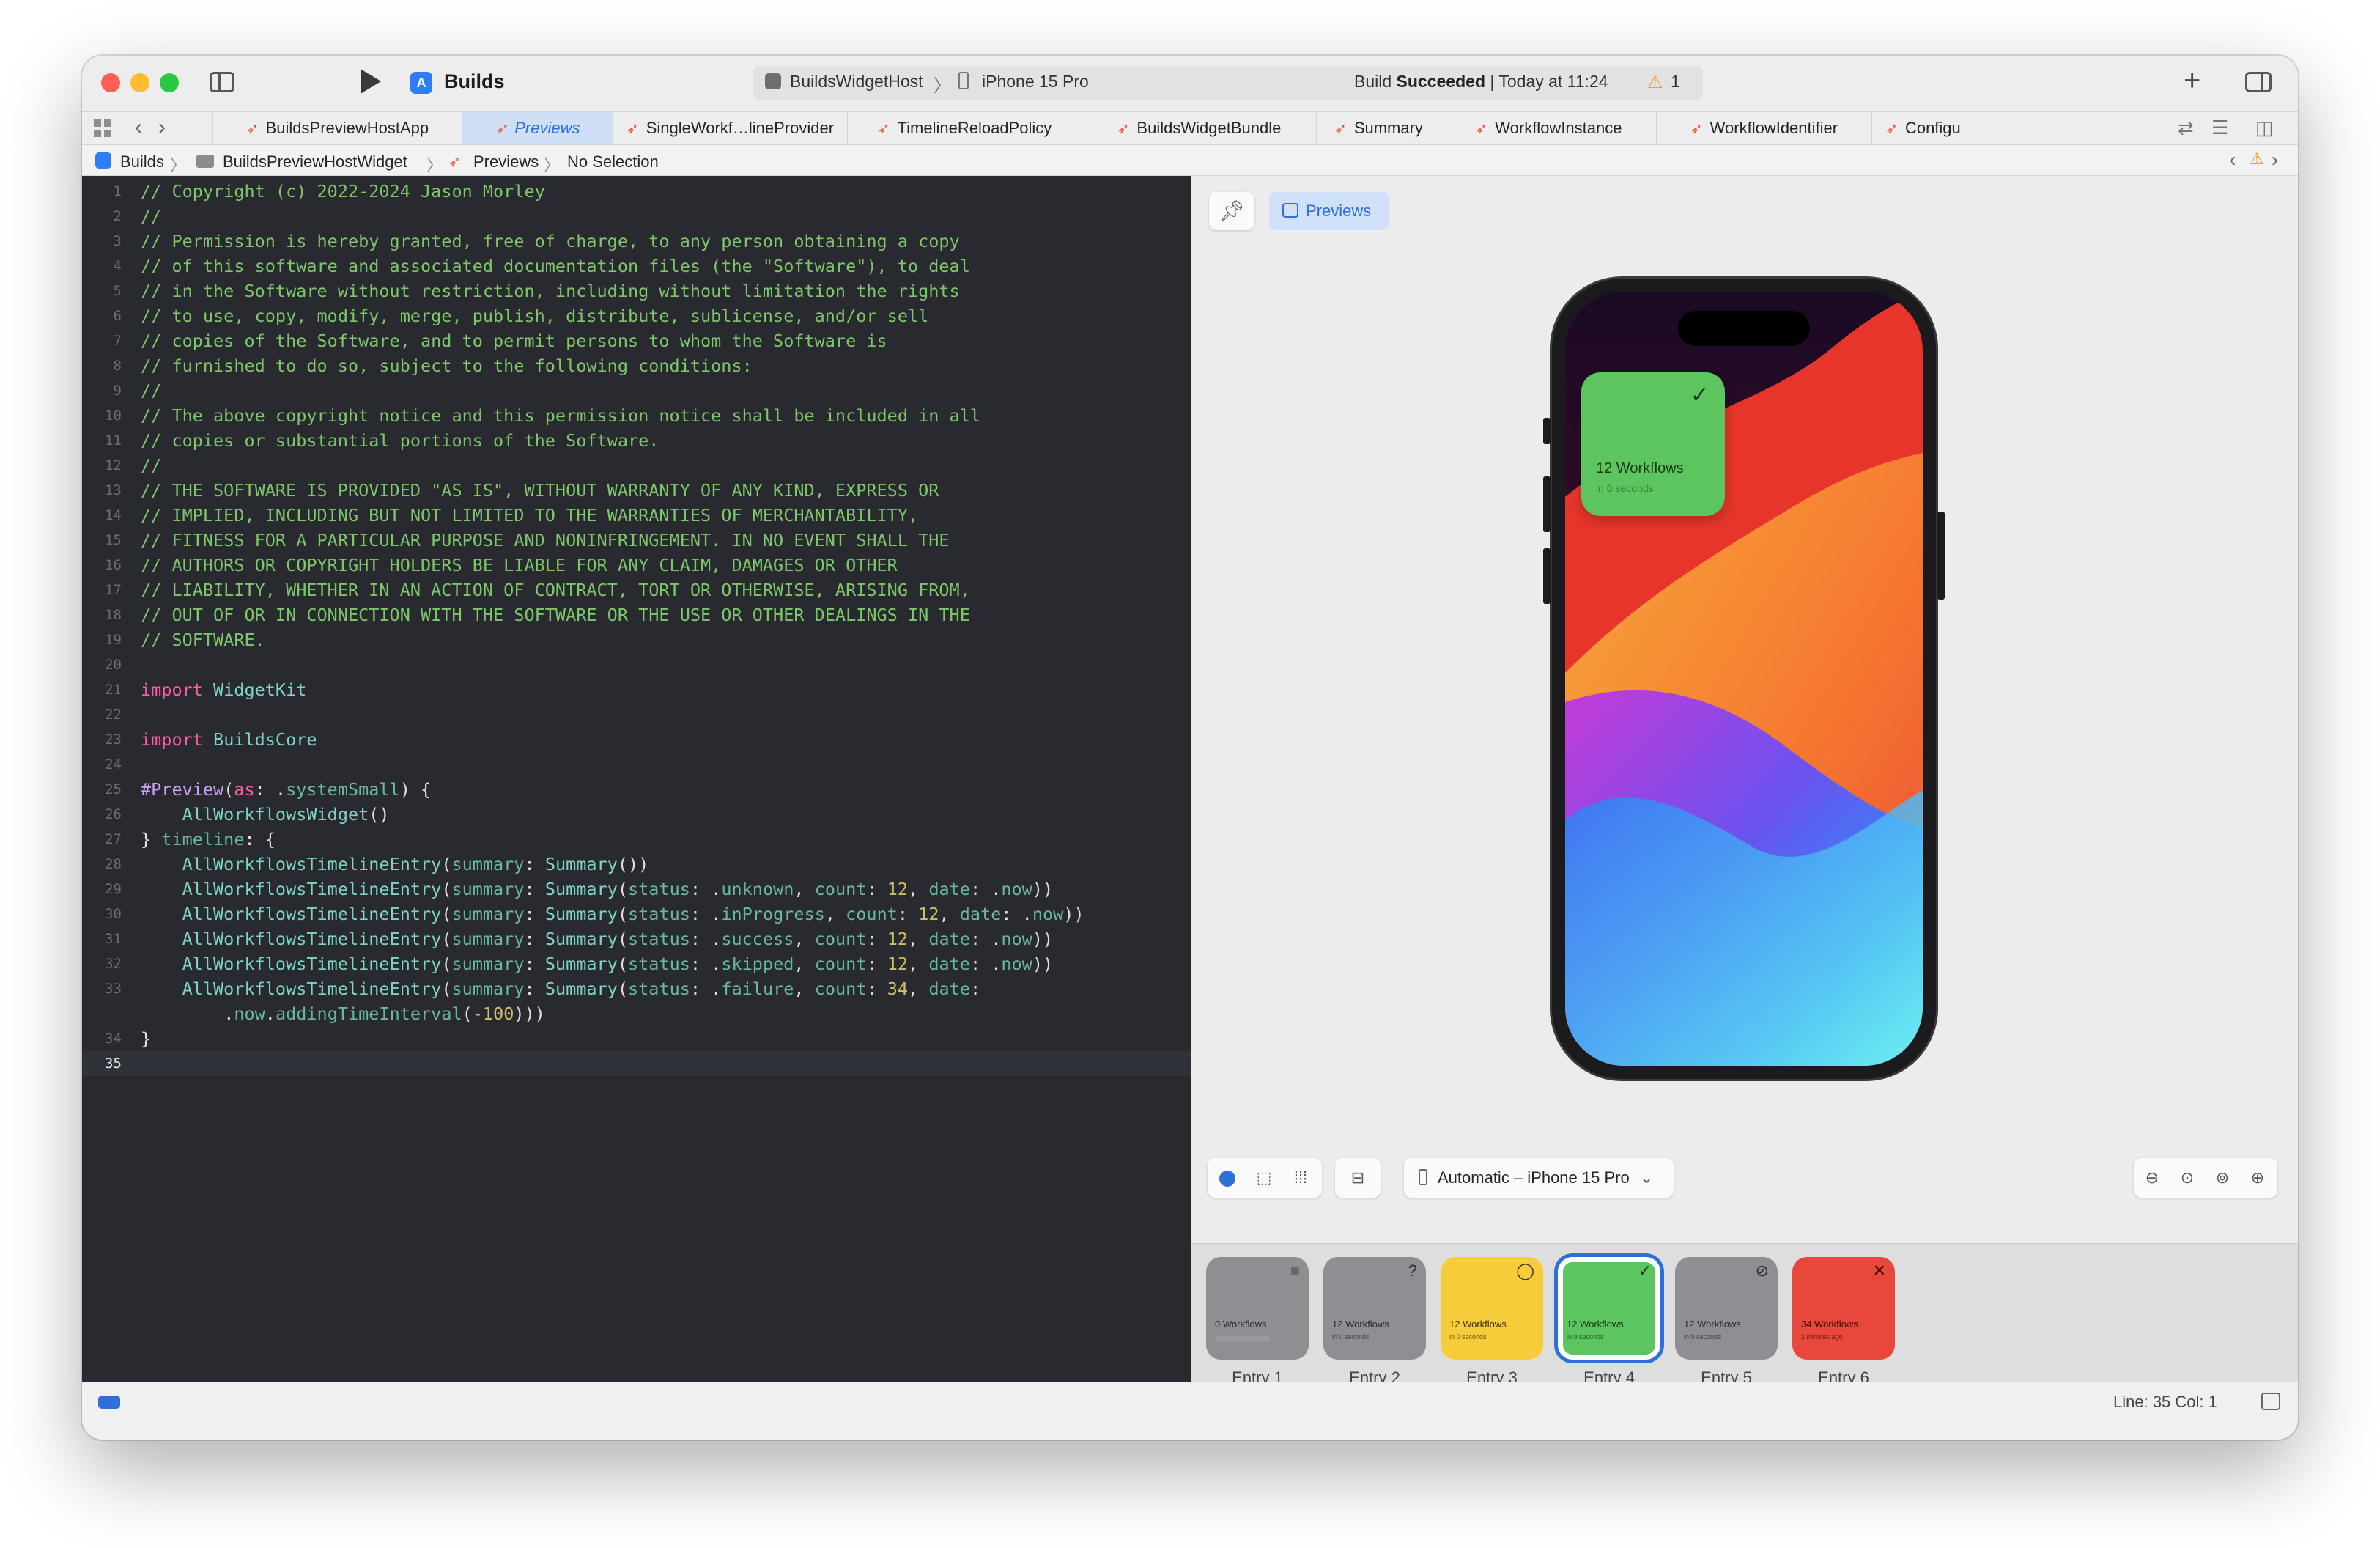 The width and height of the screenshot is (2380, 1548). What do you see at coordinates (636, 789) in the screenshot?
I see `code-line: 25 #Preview(as: .systemSmall) {` at bounding box center [636, 789].